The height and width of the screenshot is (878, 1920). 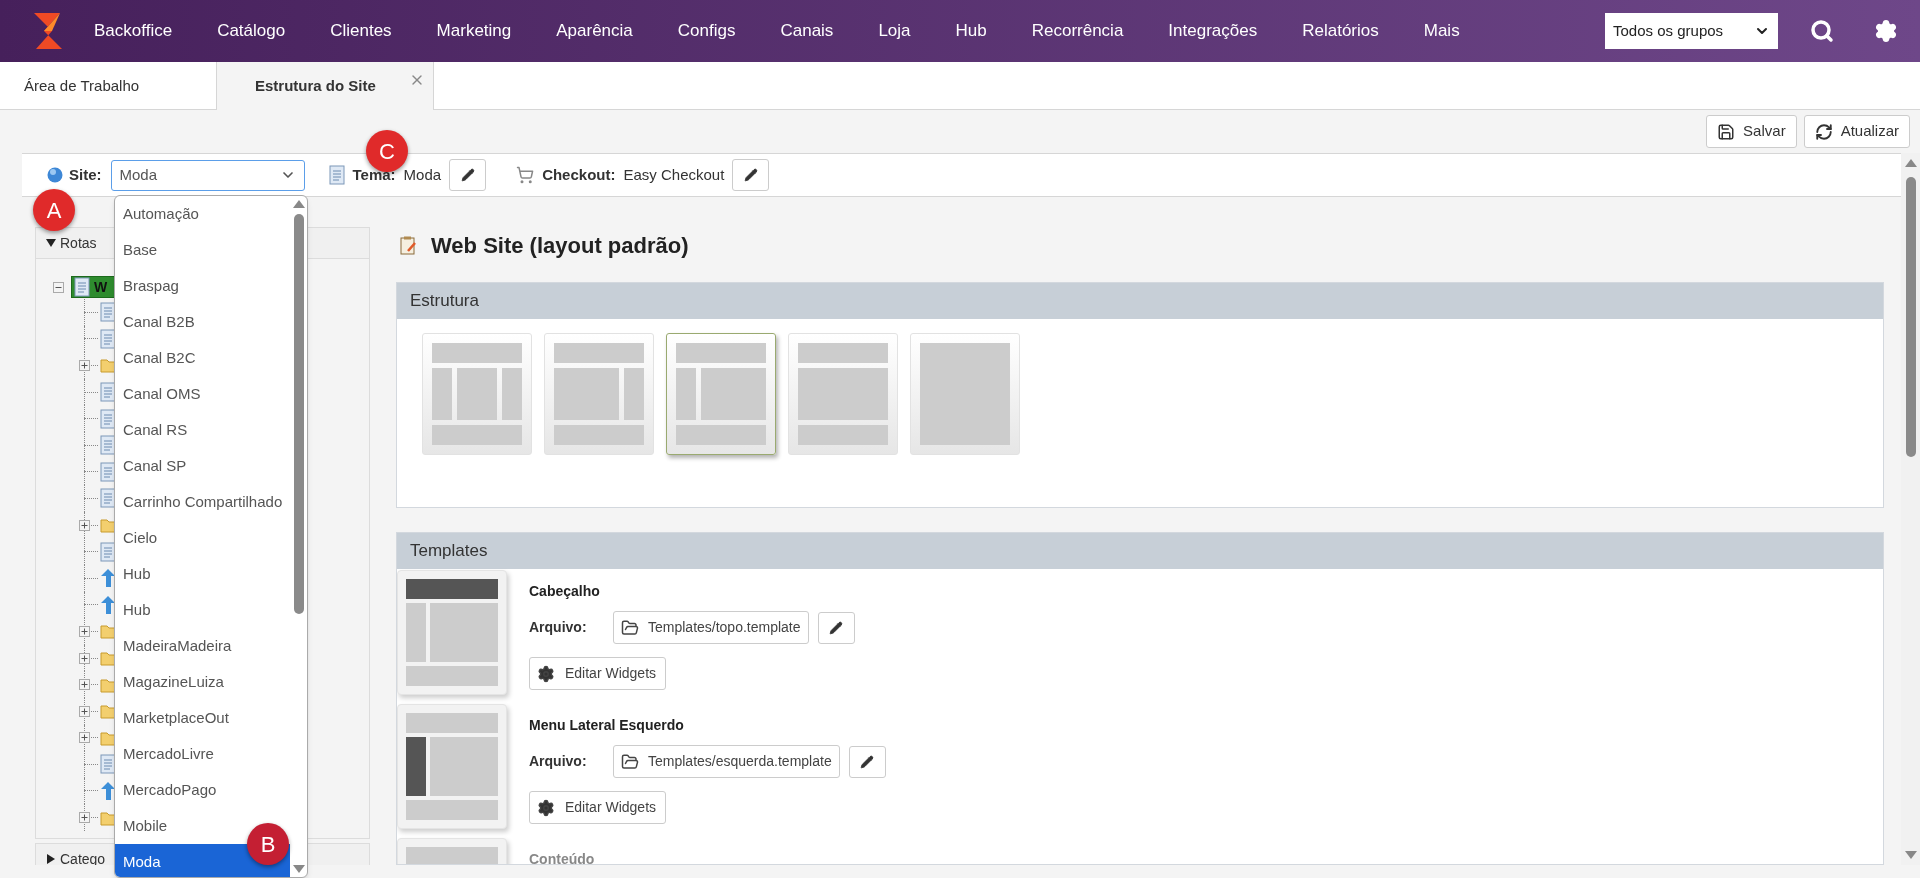 What do you see at coordinates (1751, 131) in the screenshot?
I see `save-button: Salvar` at bounding box center [1751, 131].